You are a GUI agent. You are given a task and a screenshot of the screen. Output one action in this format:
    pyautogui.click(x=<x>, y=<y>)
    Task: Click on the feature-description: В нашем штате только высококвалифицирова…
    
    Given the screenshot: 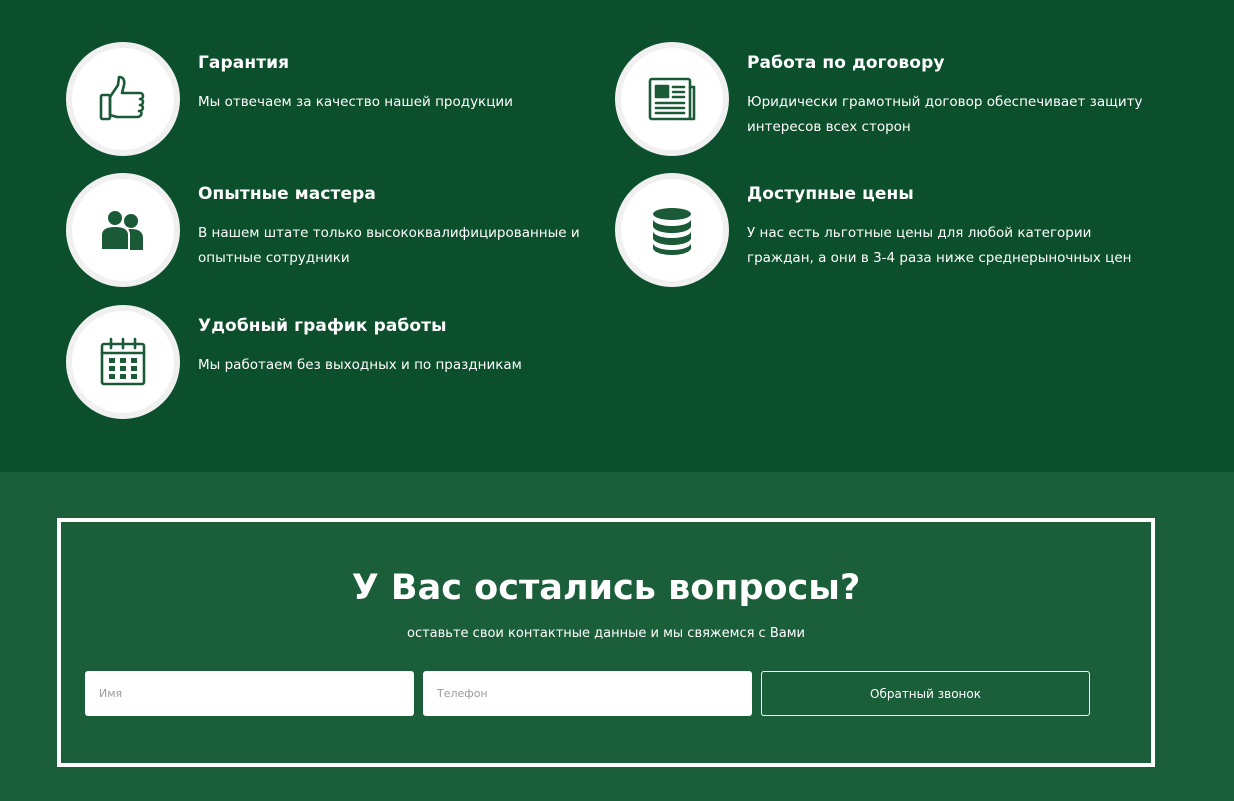 What is the action you would take?
    pyautogui.click(x=403, y=246)
    